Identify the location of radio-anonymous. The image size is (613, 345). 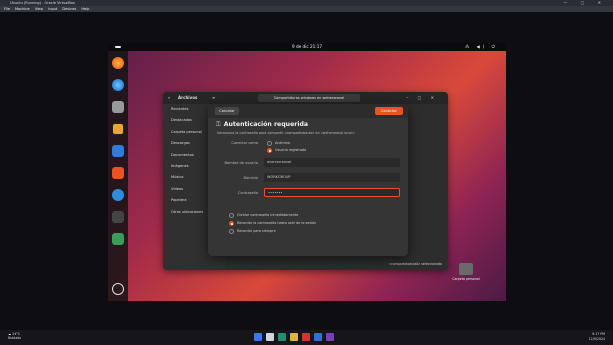
(269, 143).